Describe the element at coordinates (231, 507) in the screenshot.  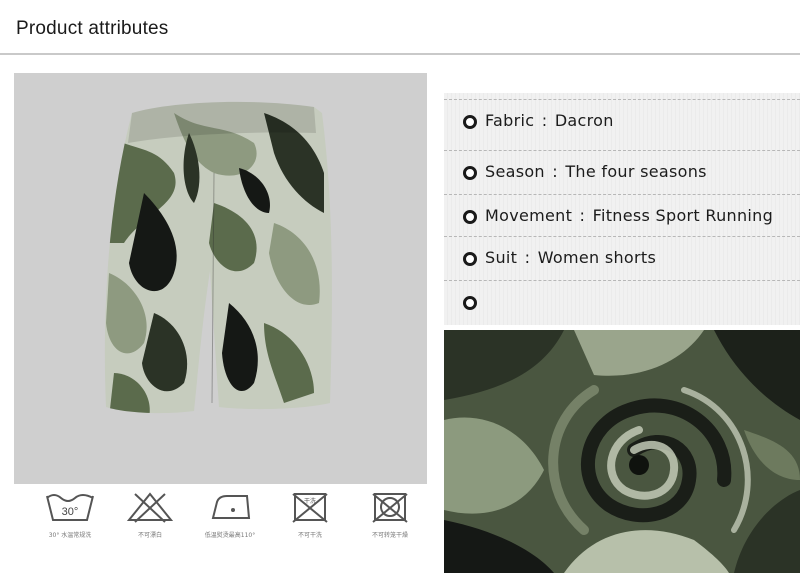
I see `iron-low-icon` at that location.